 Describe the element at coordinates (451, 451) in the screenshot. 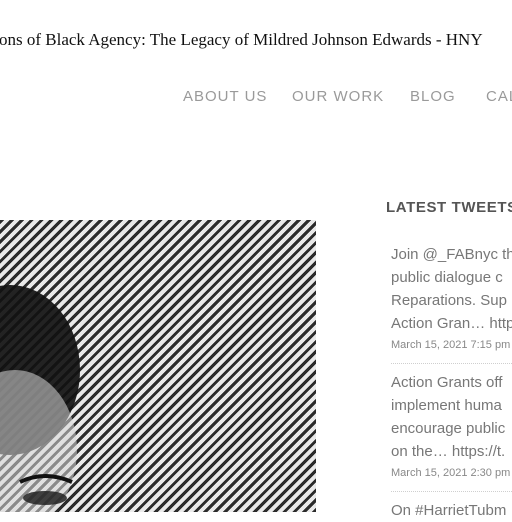

I see `tweet-link-line: on the… https://t.` at that location.